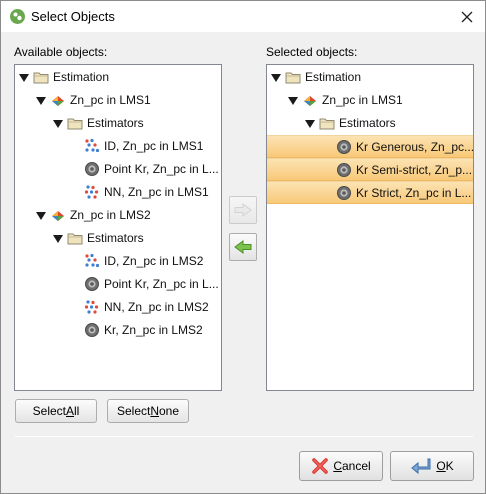  What do you see at coordinates (81, 77) in the screenshot?
I see `available-tree-row-label: Estimation` at bounding box center [81, 77].